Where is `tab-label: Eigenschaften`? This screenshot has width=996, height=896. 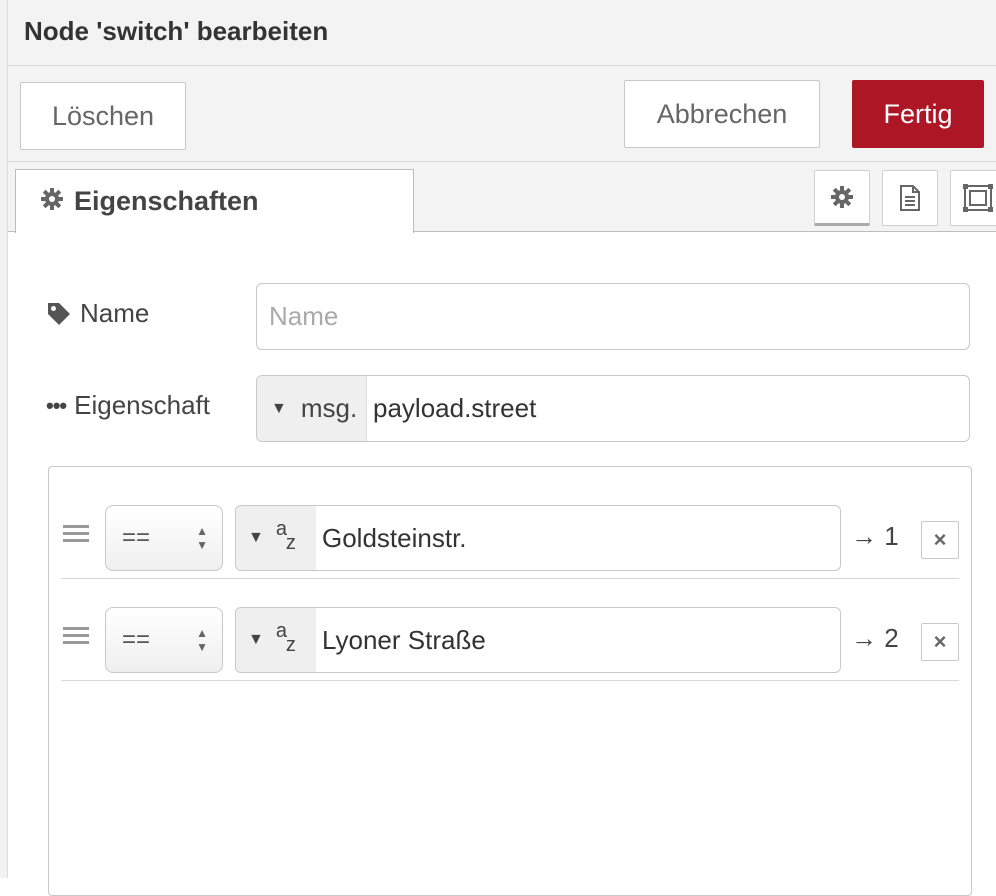 tab-label: Eigenschaften is located at coordinates (166, 201).